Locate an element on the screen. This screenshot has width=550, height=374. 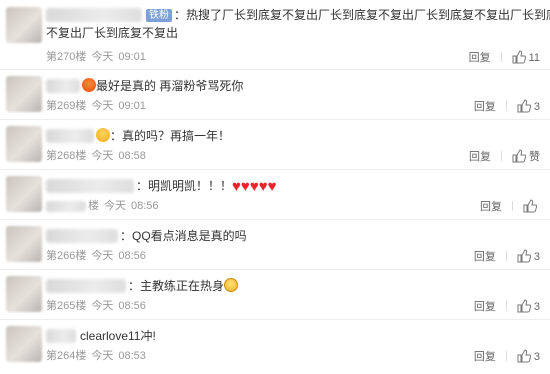
comment-item: ：真的吗？再搞一年！ 第268楼 今天 08:58 回复 赞 is located at coordinates (275, 145).